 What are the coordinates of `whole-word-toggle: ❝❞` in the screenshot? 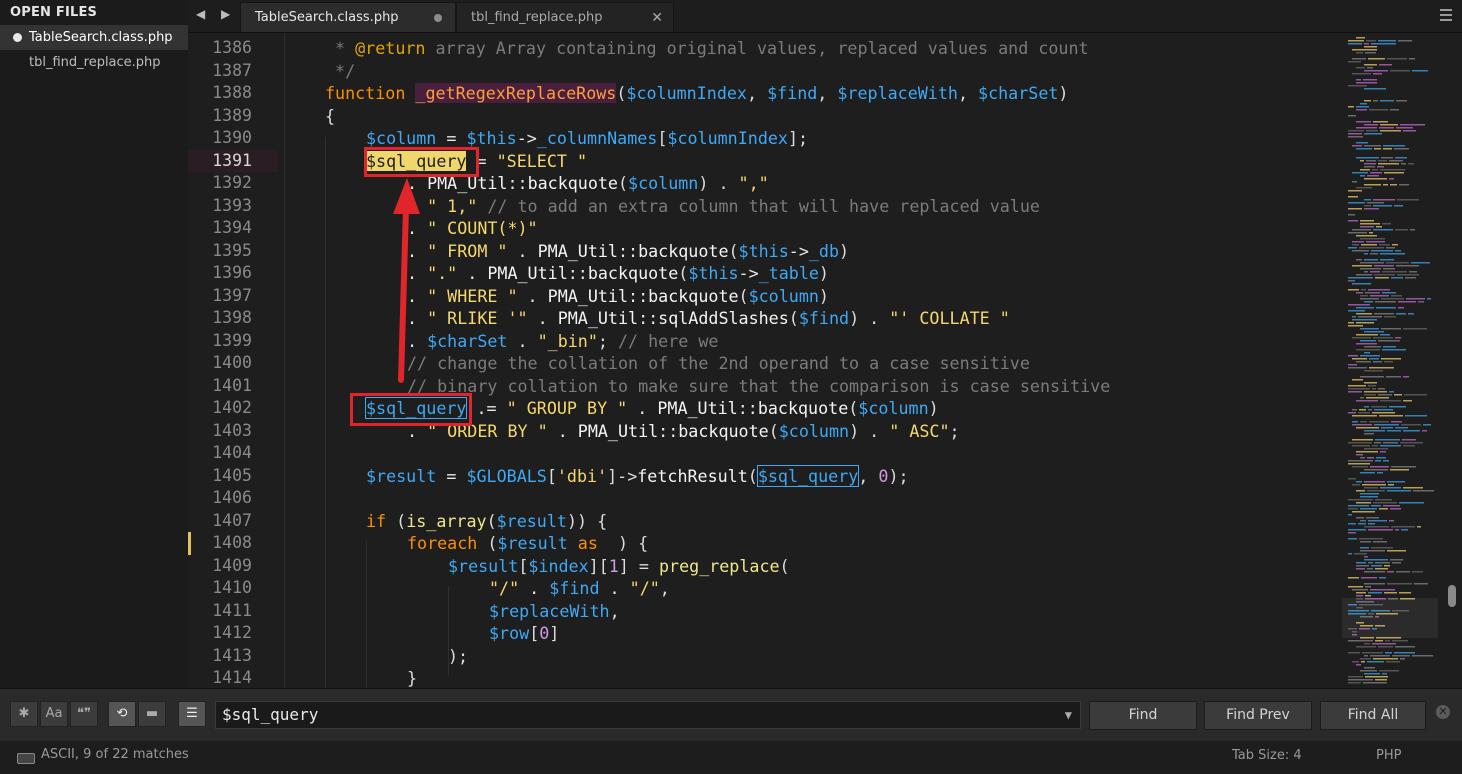 It's located at (84, 714).